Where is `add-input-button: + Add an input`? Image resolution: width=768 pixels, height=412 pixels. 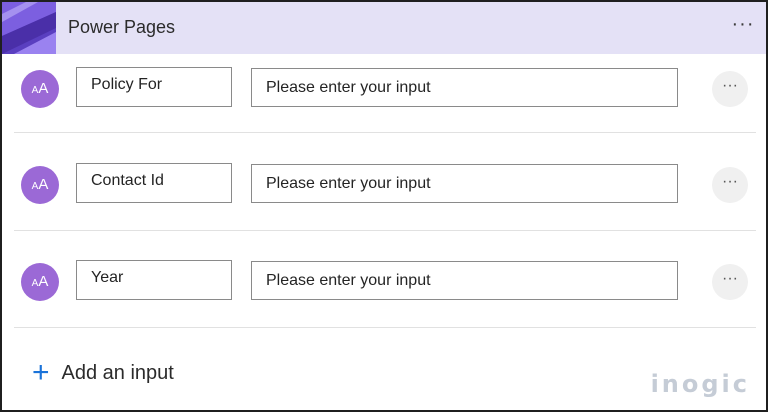
add-input-button: + Add an input is located at coordinates (103, 373).